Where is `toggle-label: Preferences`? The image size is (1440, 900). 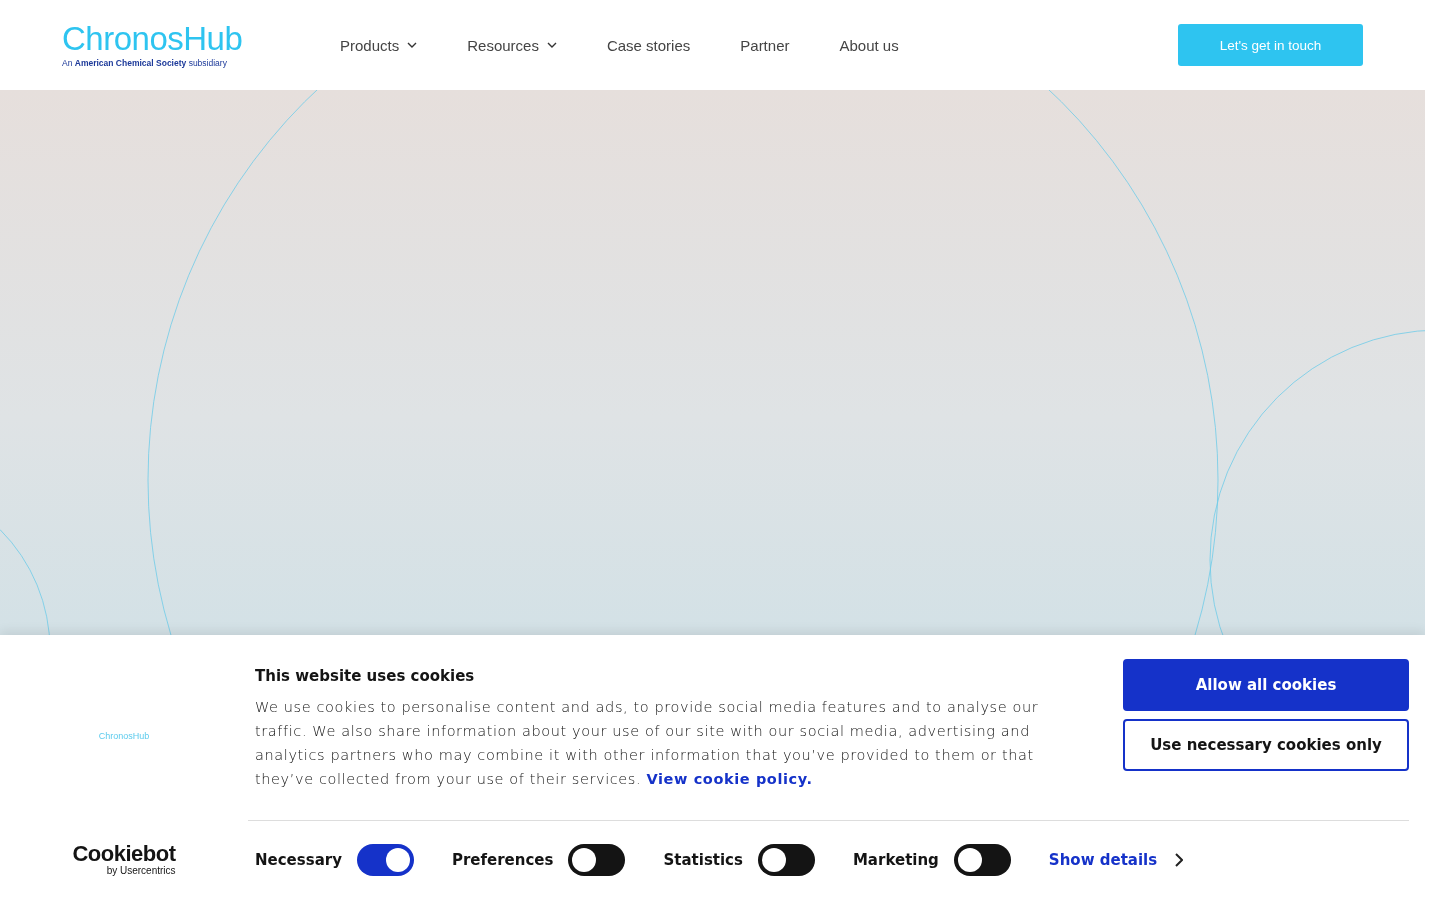 toggle-label: Preferences is located at coordinates (502, 860).